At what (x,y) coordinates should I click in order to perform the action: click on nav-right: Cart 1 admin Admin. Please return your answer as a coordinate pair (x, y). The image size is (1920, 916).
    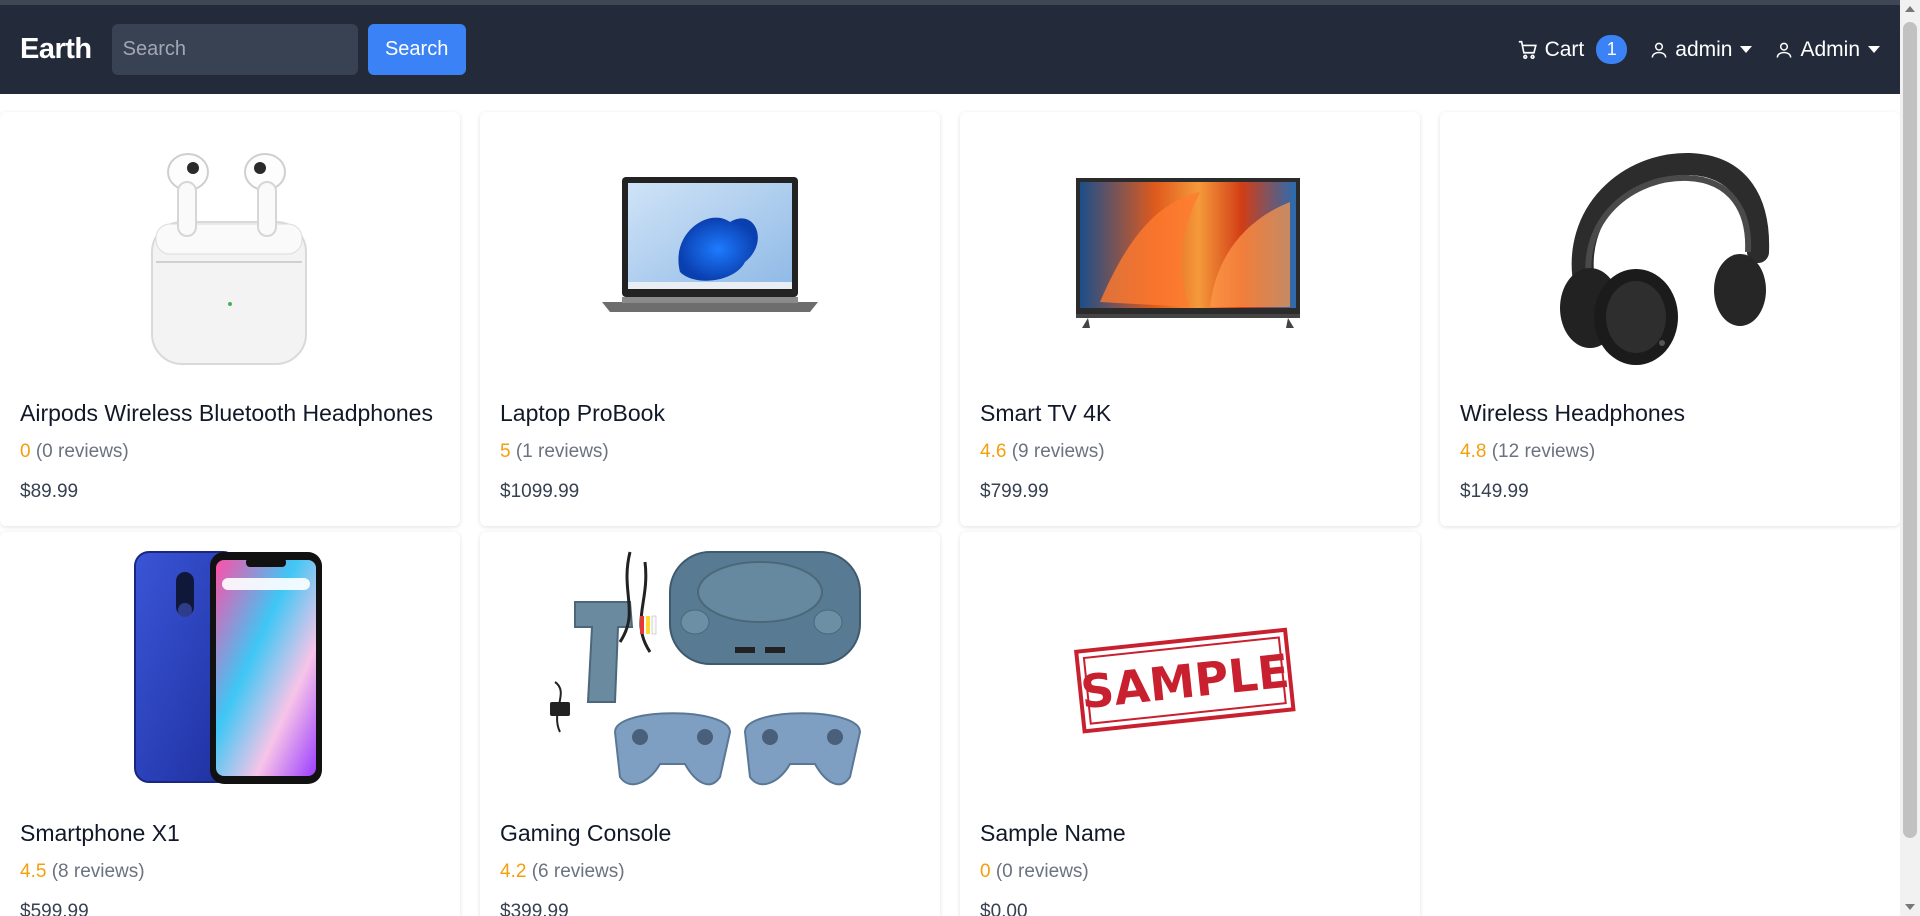
    Looking at the image, I should click on (1698, 49).